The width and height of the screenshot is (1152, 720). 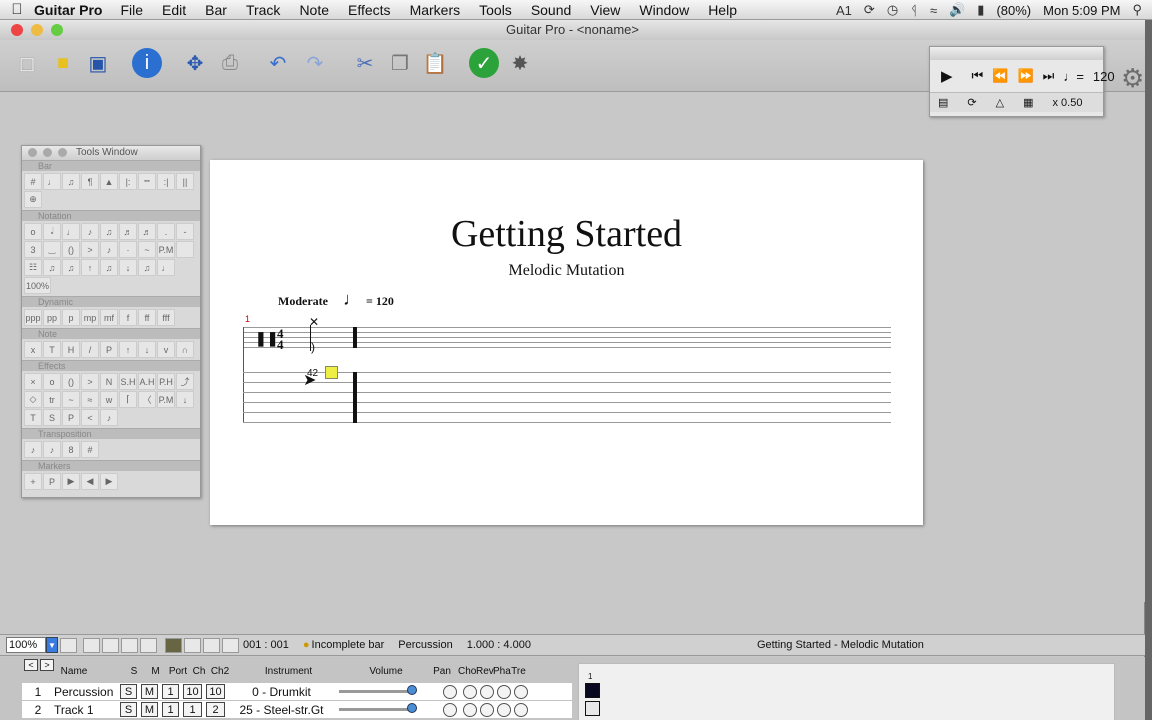 I want to click on repeat-open-icon: |:, so click(x=128, y=181).